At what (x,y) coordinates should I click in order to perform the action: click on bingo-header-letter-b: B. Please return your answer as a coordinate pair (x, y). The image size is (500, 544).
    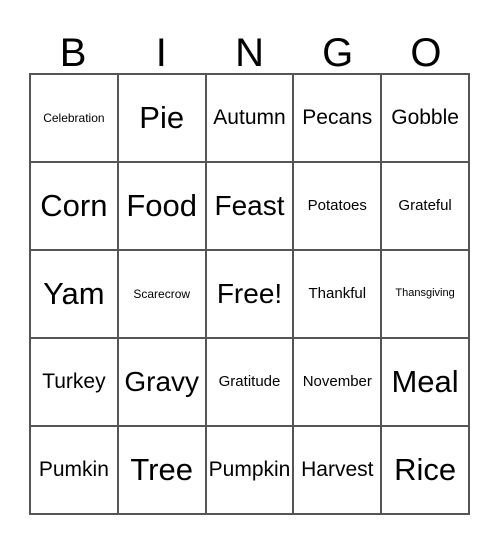
    Looking at the image, I should click on (73, 53).